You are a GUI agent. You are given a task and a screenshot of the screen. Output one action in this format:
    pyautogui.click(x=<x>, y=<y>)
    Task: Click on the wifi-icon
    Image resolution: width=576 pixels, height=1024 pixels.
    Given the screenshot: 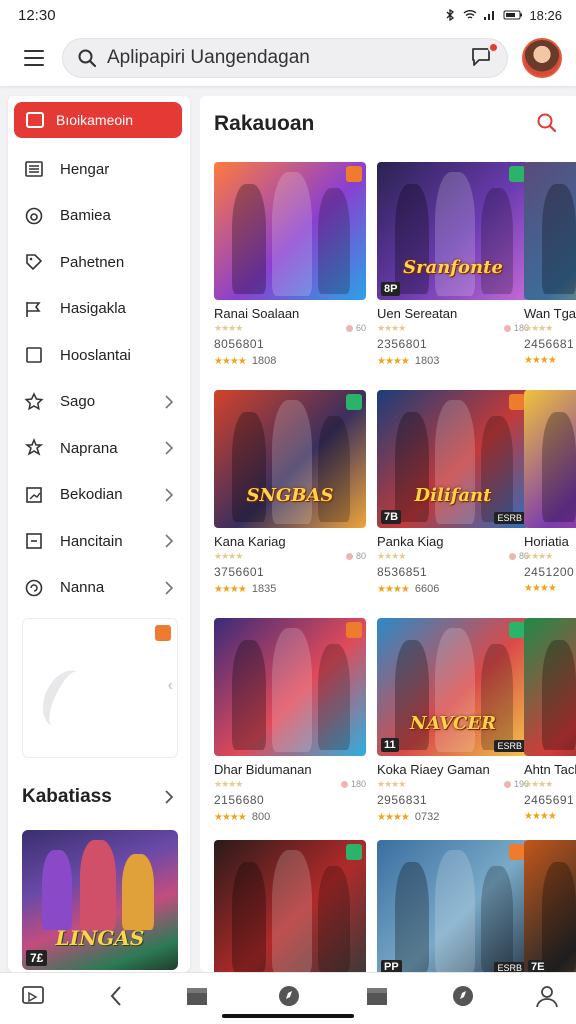 What is the action you would take?
    pyautogui.click(x=470, y=14)
    